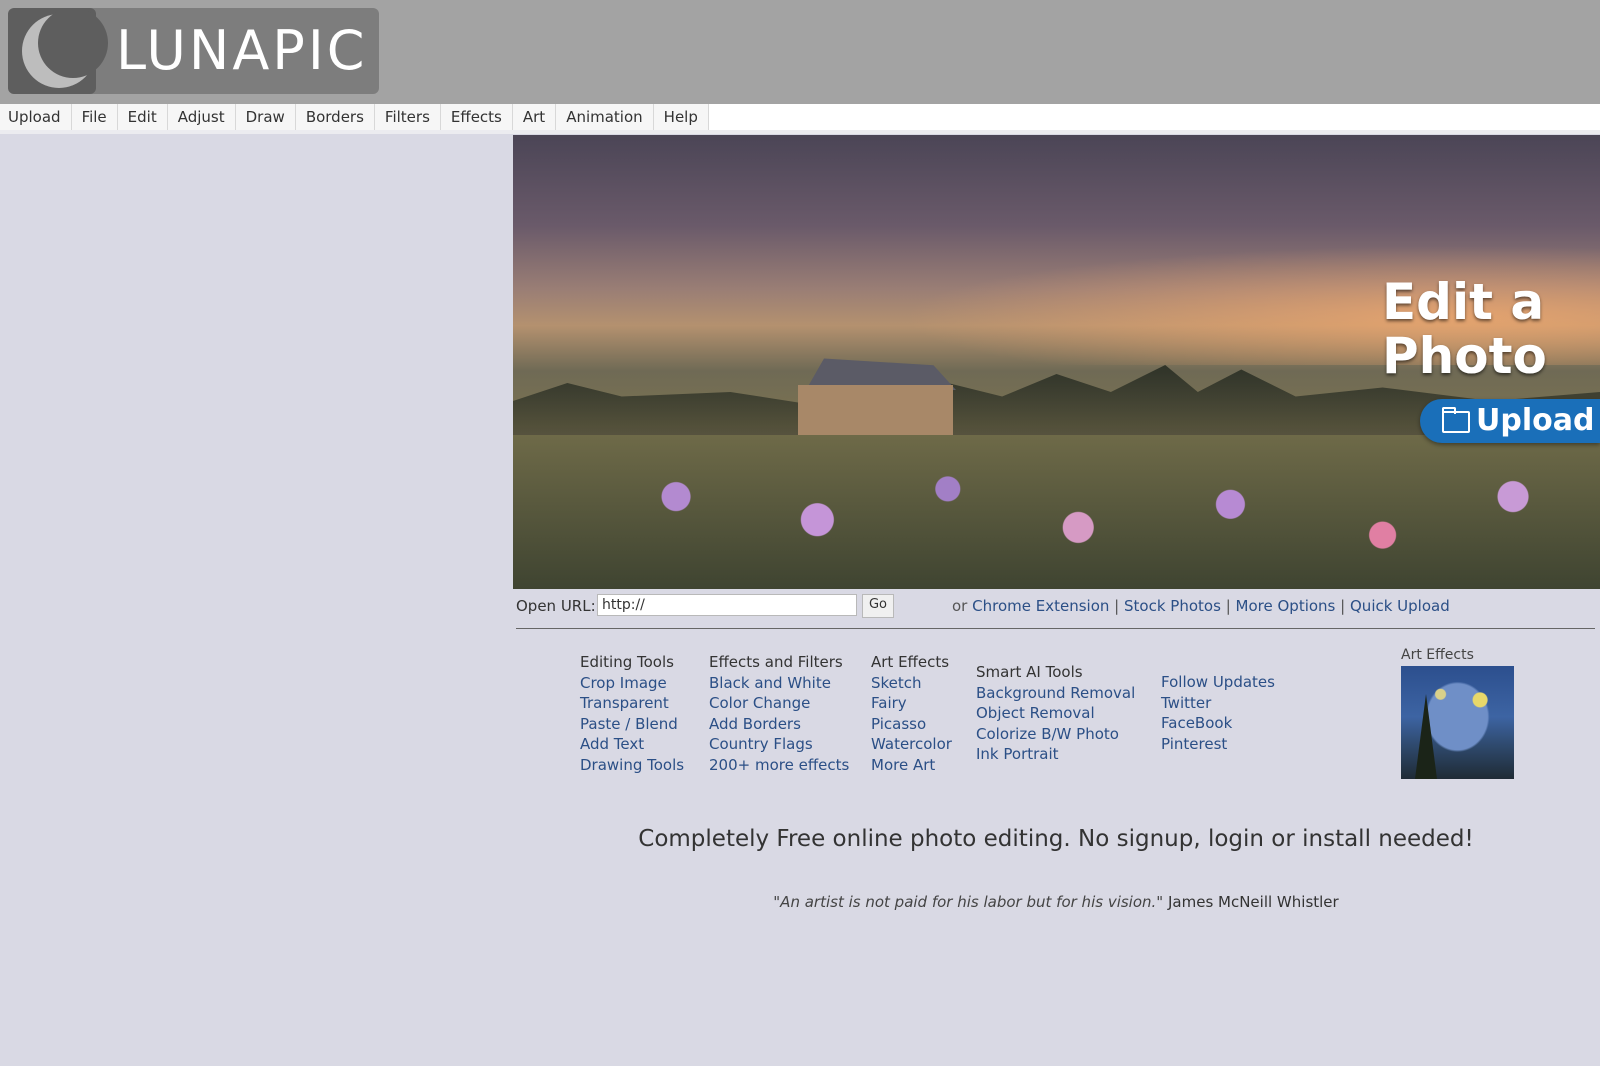  I want to click on column-heading: Effects and Filters, so click(776, 662).